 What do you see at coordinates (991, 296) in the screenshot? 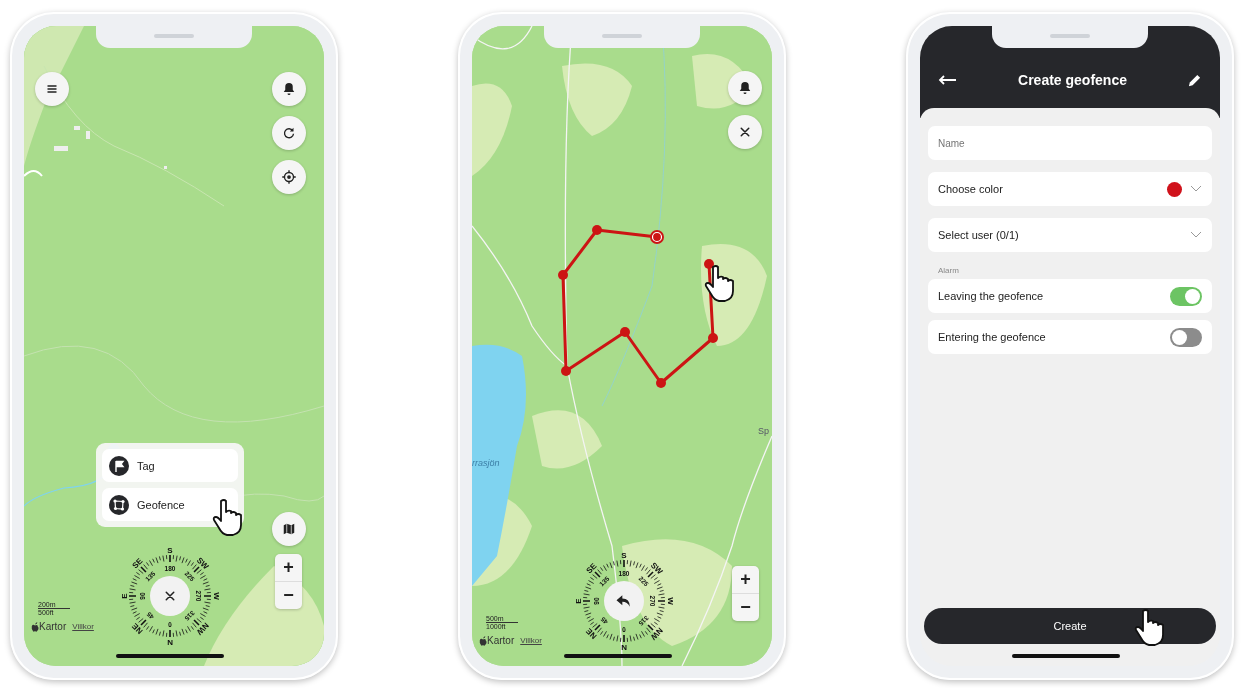
I see `toggle-label: Leaving the geofence` at bounding box center [991, 296].